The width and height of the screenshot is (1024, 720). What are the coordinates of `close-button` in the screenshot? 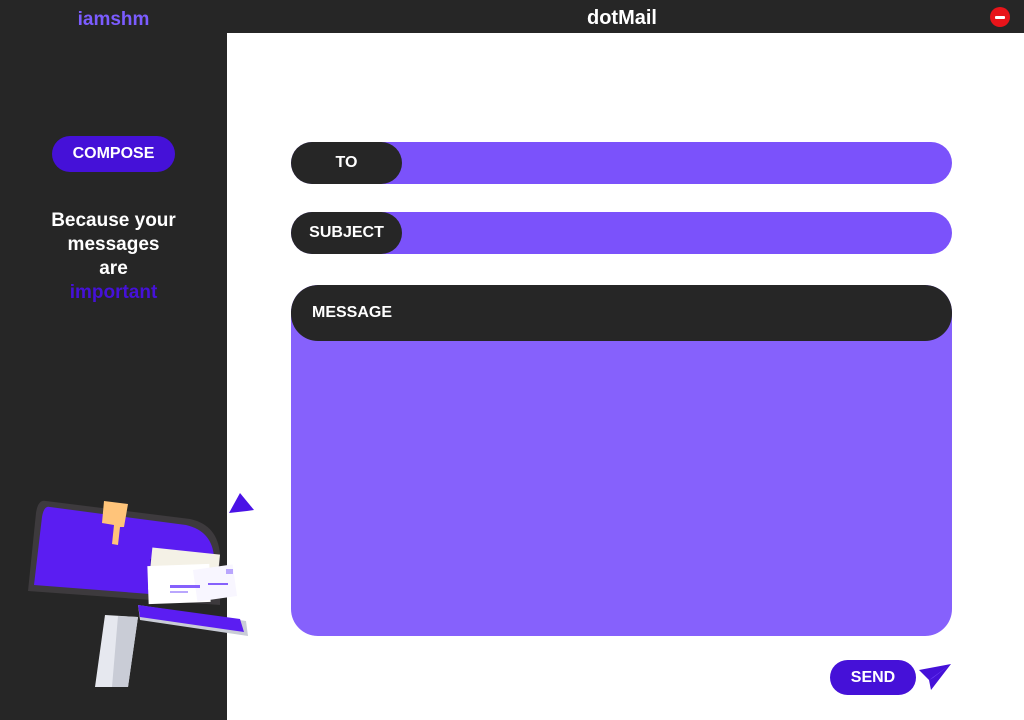 It's located at (1000, 17).